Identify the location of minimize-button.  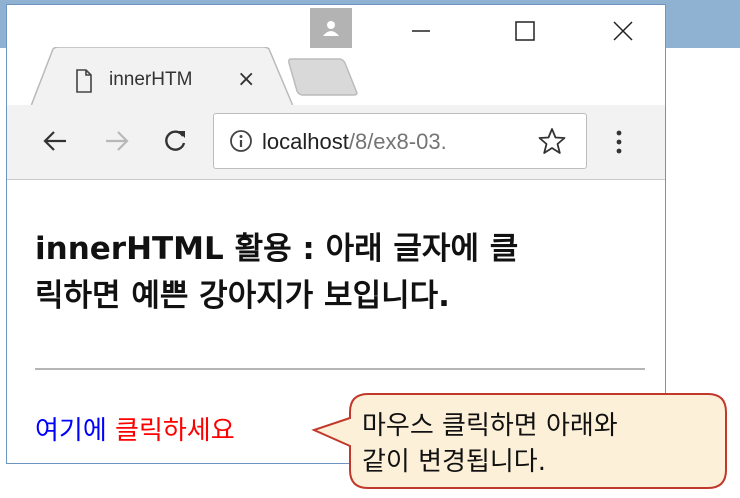
(421, 31).